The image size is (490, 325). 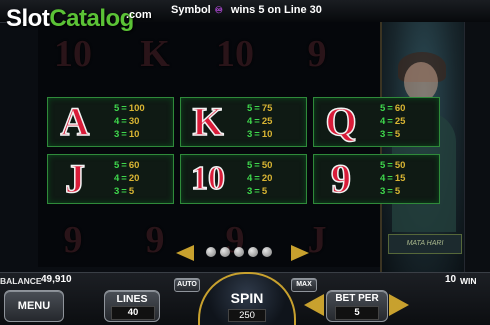 What do you see at coordinates (127, 178) in the screenshot?
I see `paytable-pays: 5 = 60 4 = 20 3 = 5` at bounding box center [127, 178].